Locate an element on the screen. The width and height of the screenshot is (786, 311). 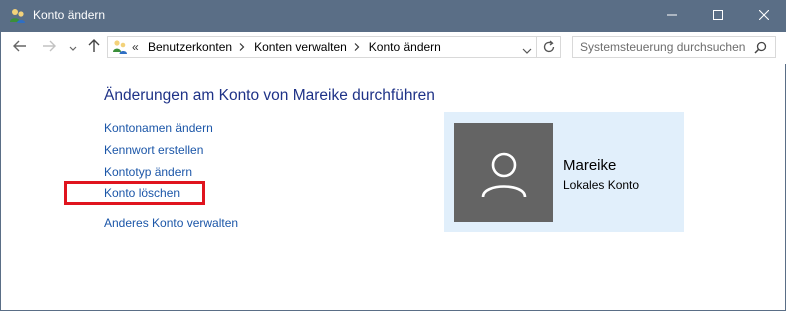
maximize-icon is located at coordinates (718, 16).